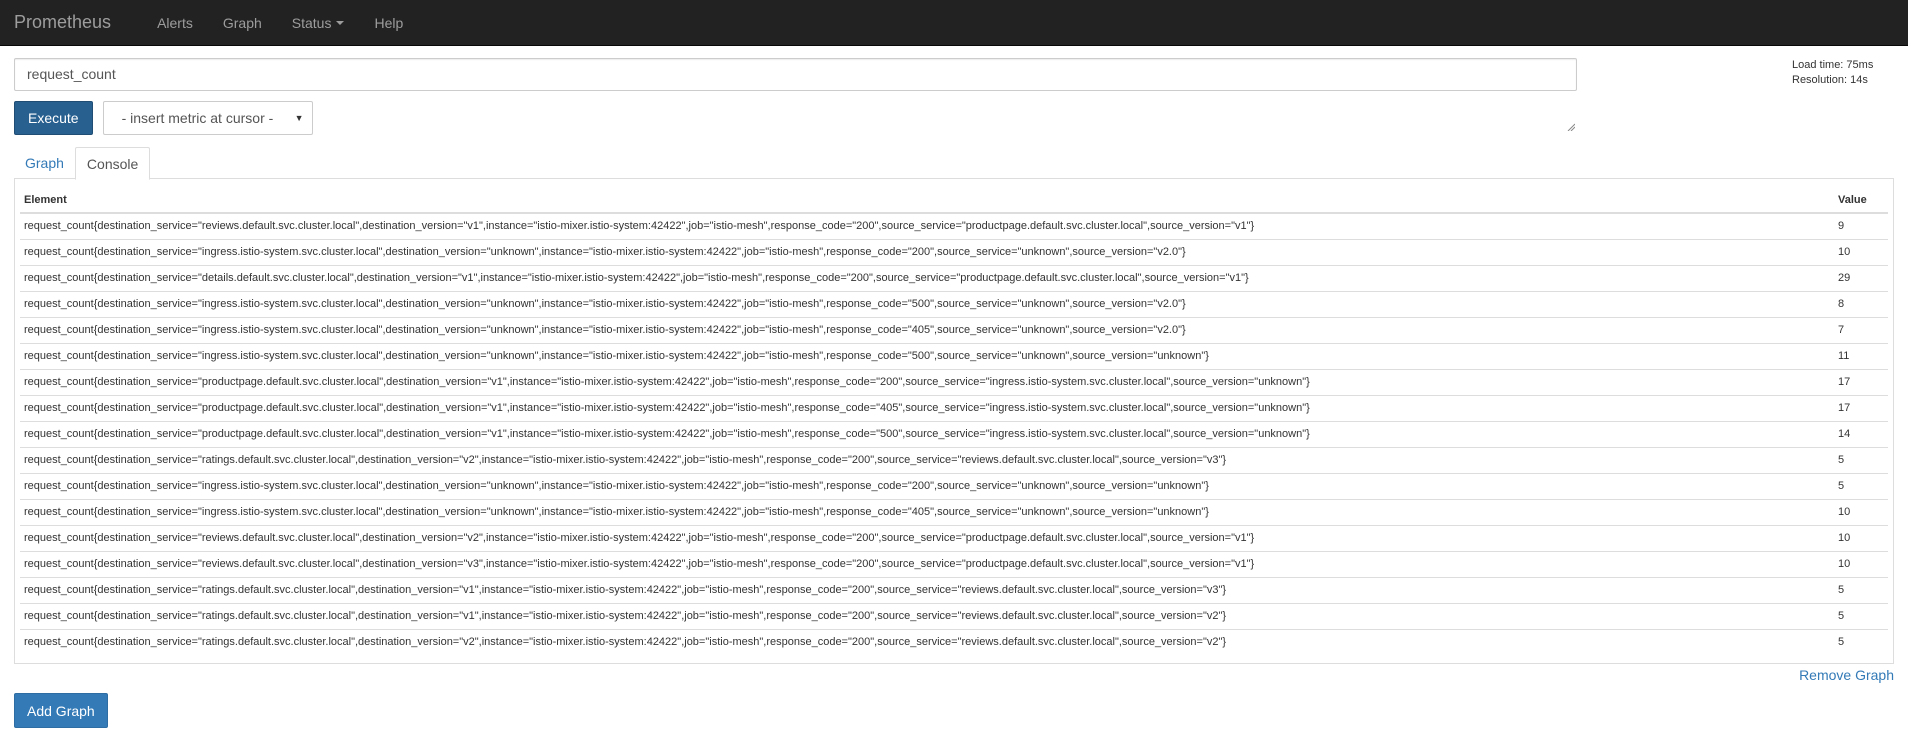  I want to click on query-stats: Load time: 75ms Resolution: 14s, so click(1842, 73).